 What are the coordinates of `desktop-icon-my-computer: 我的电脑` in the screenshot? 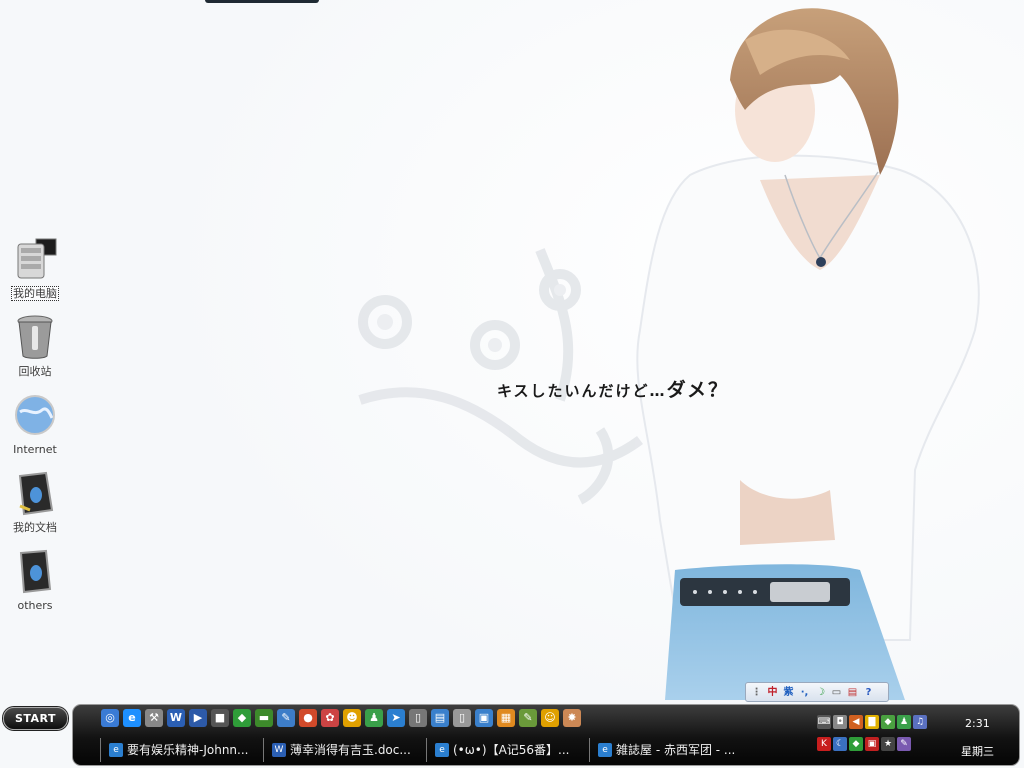 It's located at (35, 268).